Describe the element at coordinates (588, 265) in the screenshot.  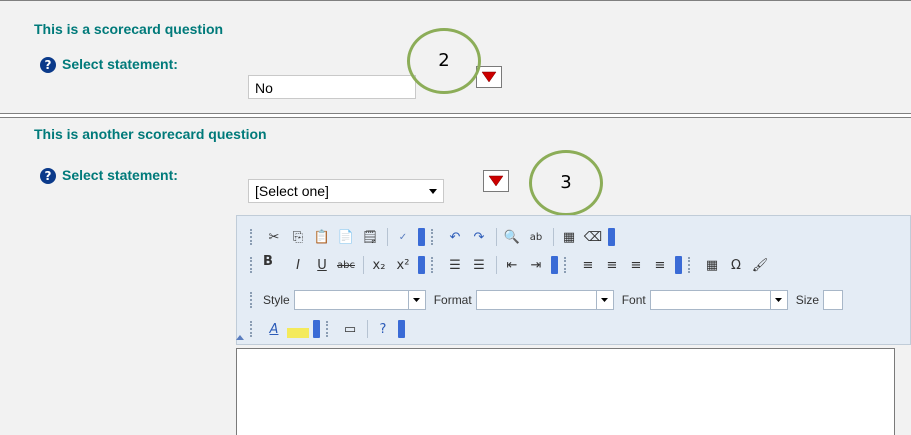
I see `align-left-icon: ≡` at that location.